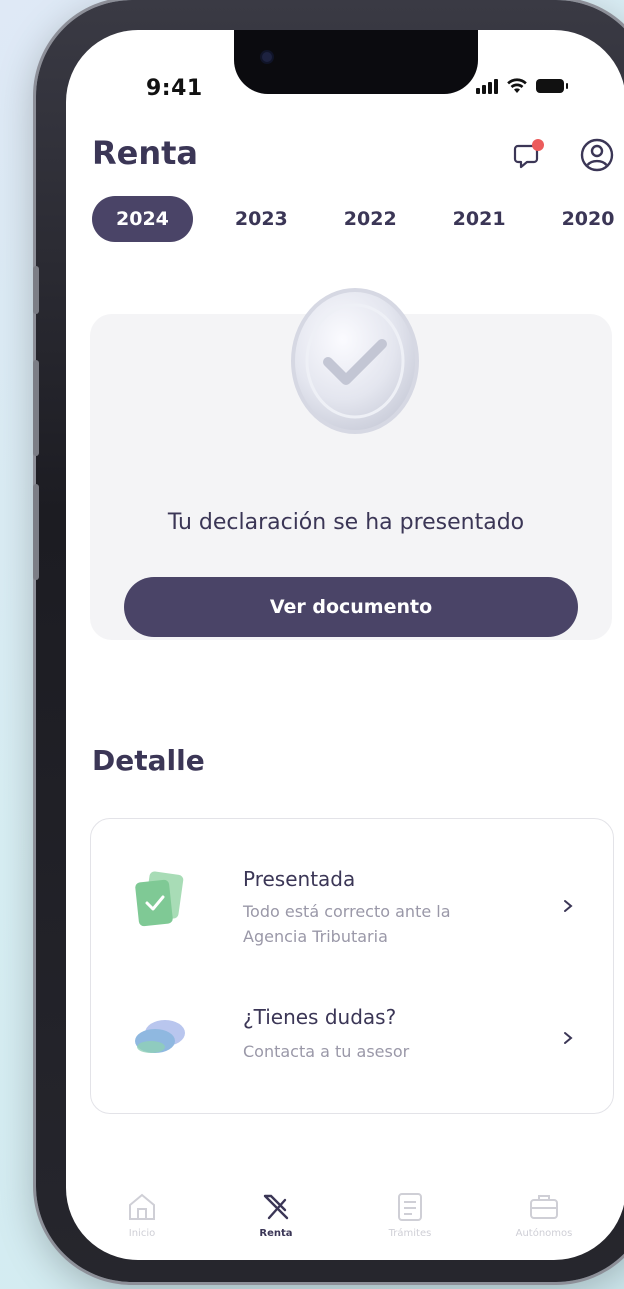  What do you see at coordinates (544, 1207) in the screenshot?
I see `briefcase-icon` at bounding box center [544, 1207].